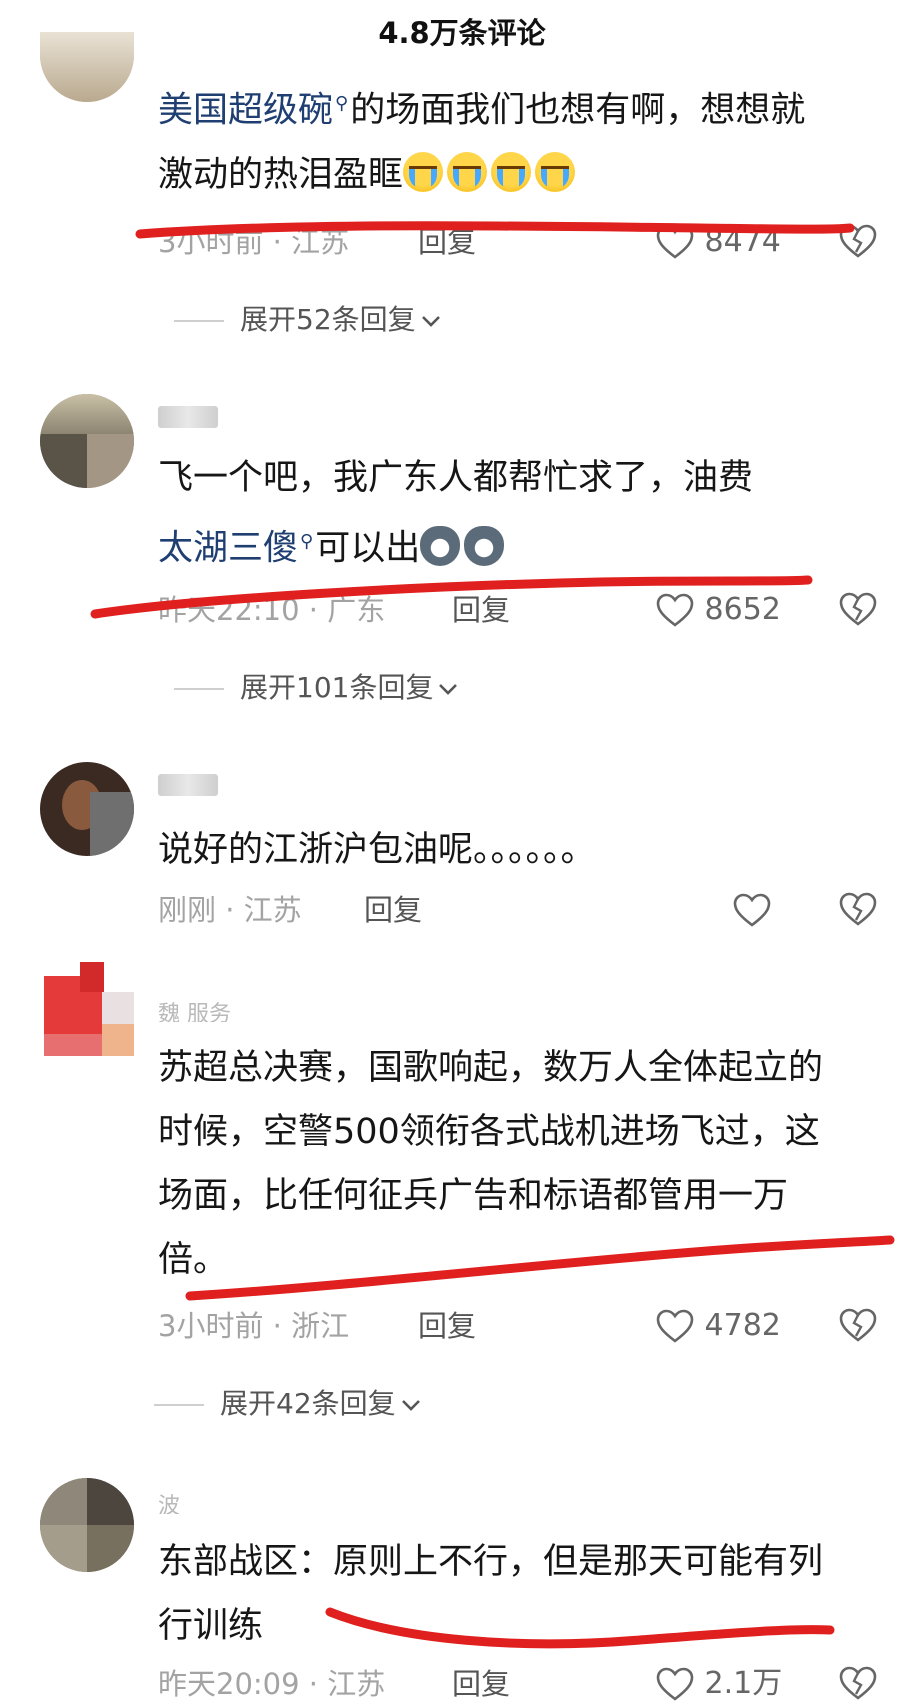 The height and width of the screenshot is (1705, 924). Describe the element at coordinates (491, 1594) in the screenshot. I see `comment-text: 东部战区：原则上不行，但是那天可能有列 行训练` at that location.